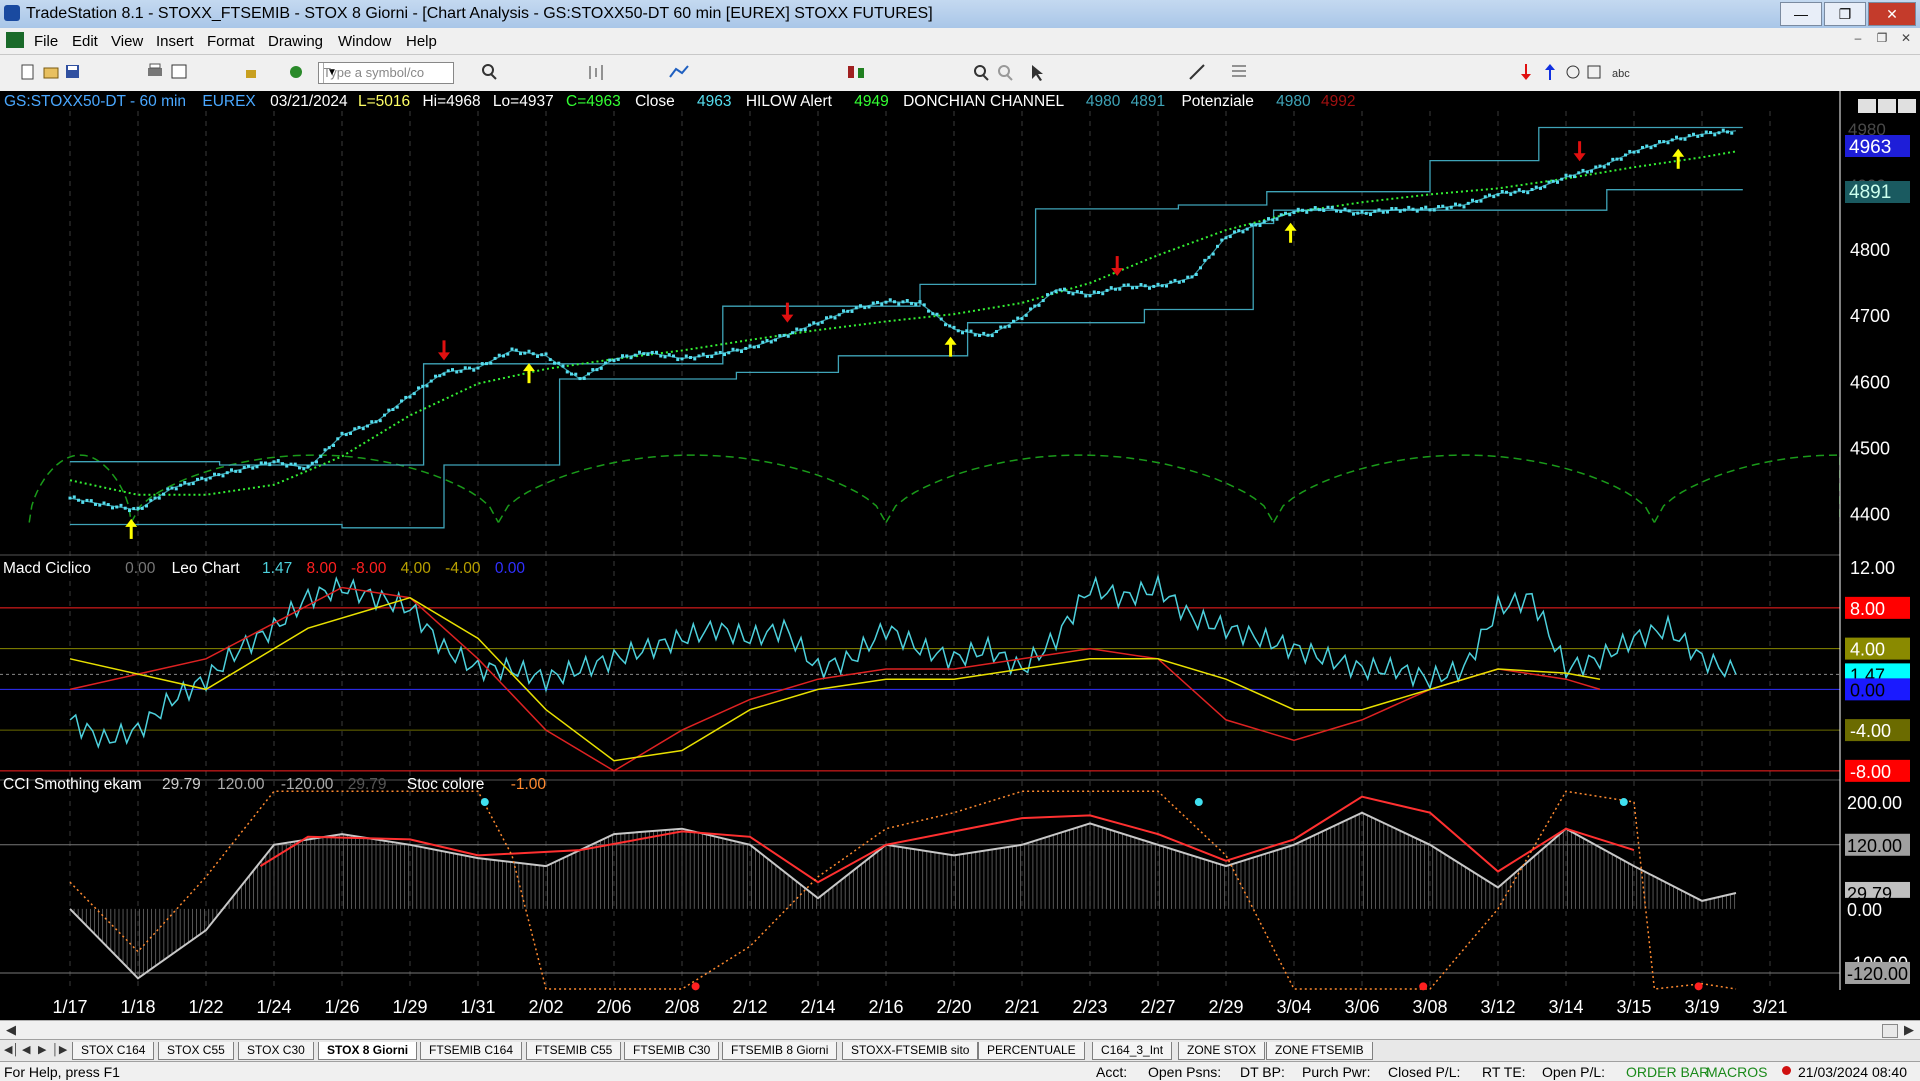 The image size is (1920, 1081). Describe the element at coordinates (175, 41) in the screenshot. I see `menu-insert: Insert` at that location.